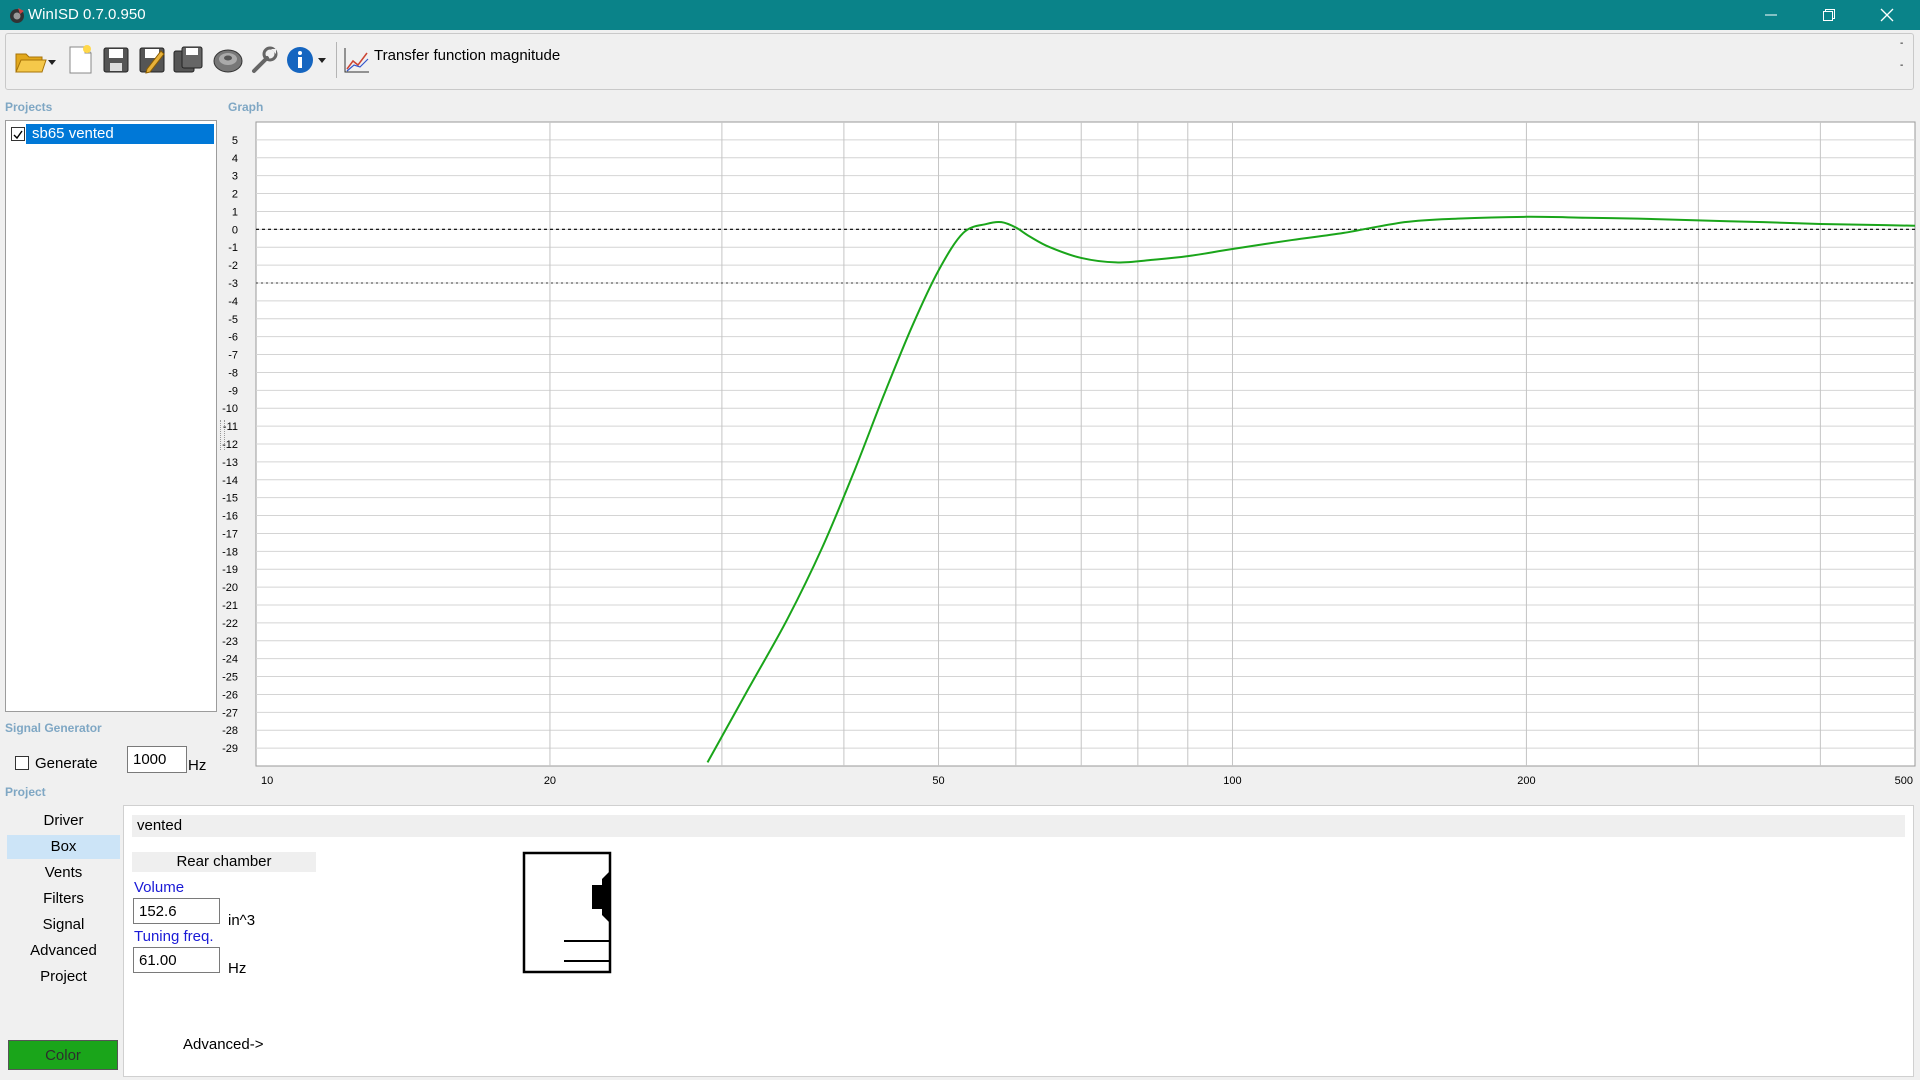 The height and width of the screenshot is (1080, 1920). Describe the element at coordinates (235, 177) in the screenshot. I see `y-tick-label: 3` at that location.